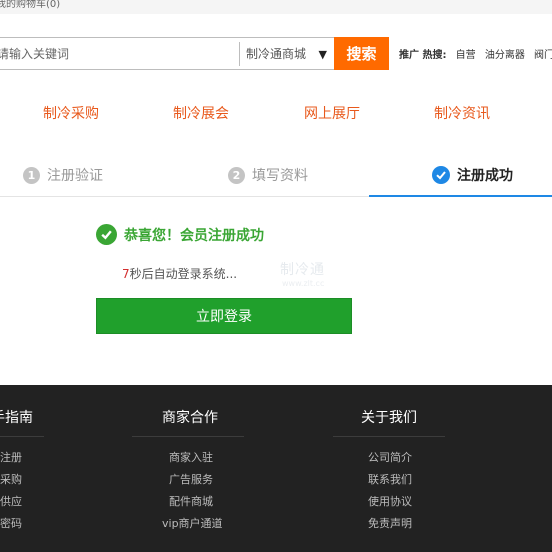 Image resolution: width=552 pixels, height=552 pixels. What do you see at coordinates (332, 113) in the screenshot?
I see `nav-item-online-showroom: 网上展厅` at bounding box center [332, 113].